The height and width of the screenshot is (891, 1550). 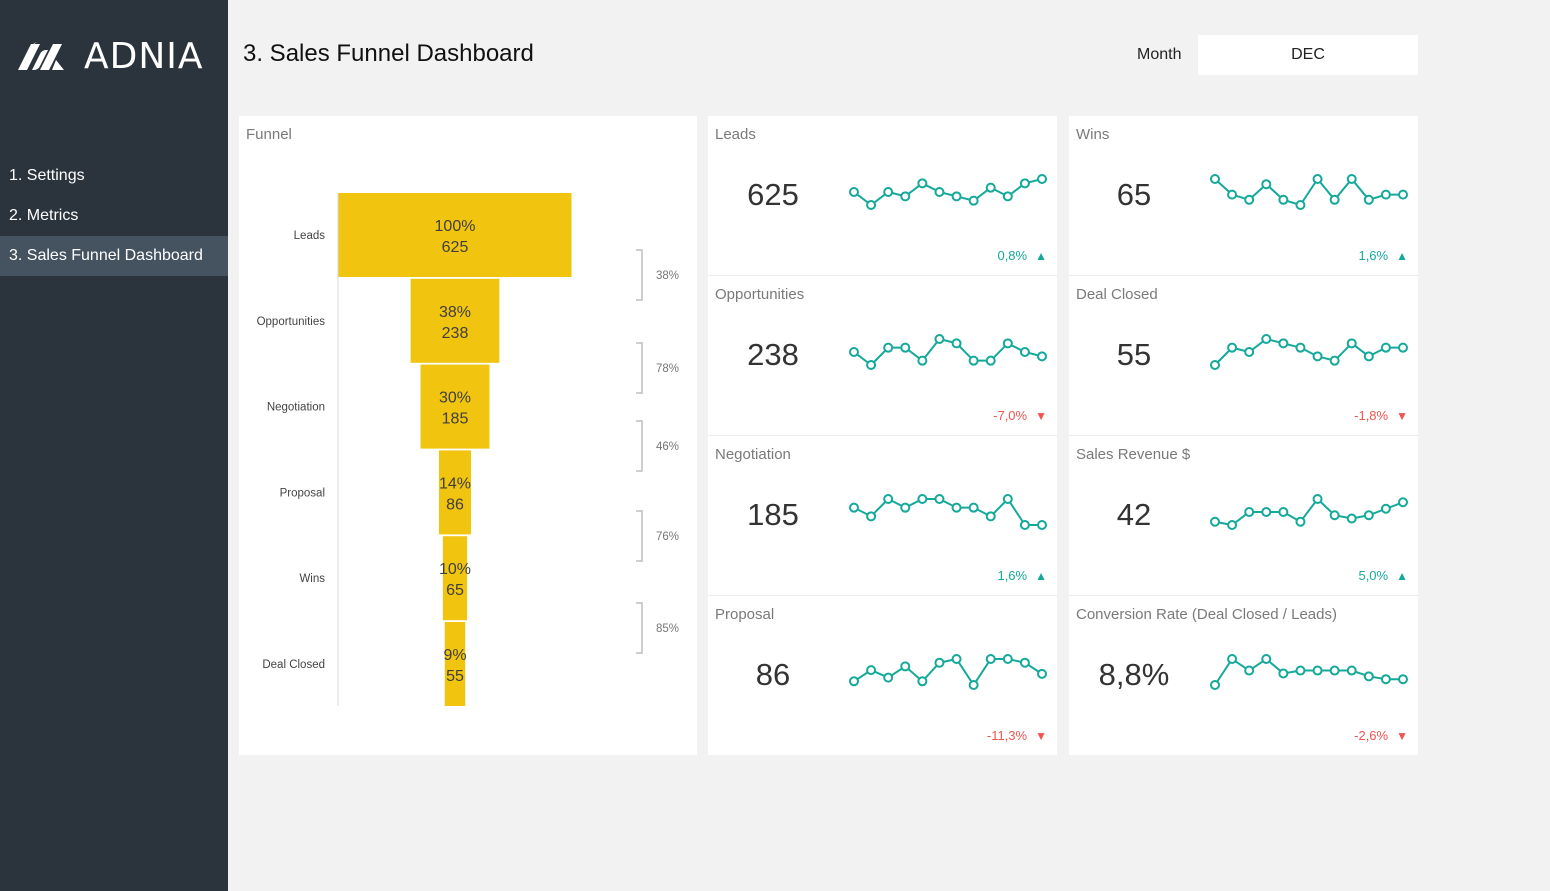 I want to click on adnia-logo-icon, so click(x=41, y=56).